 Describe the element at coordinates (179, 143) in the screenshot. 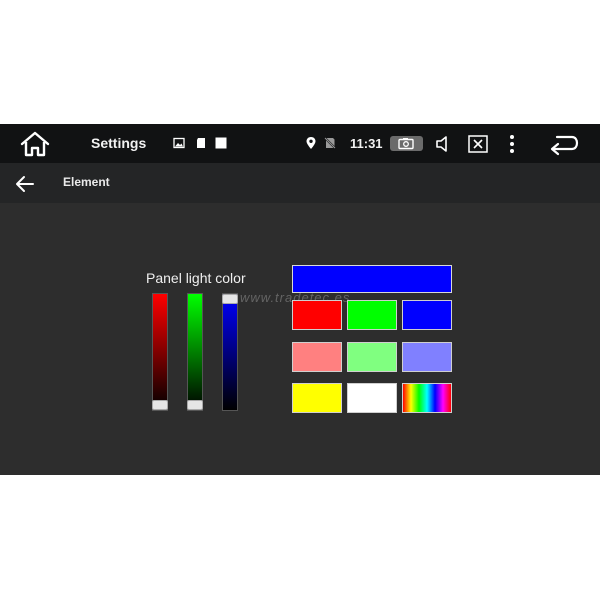

I see `image-icon` at that location.